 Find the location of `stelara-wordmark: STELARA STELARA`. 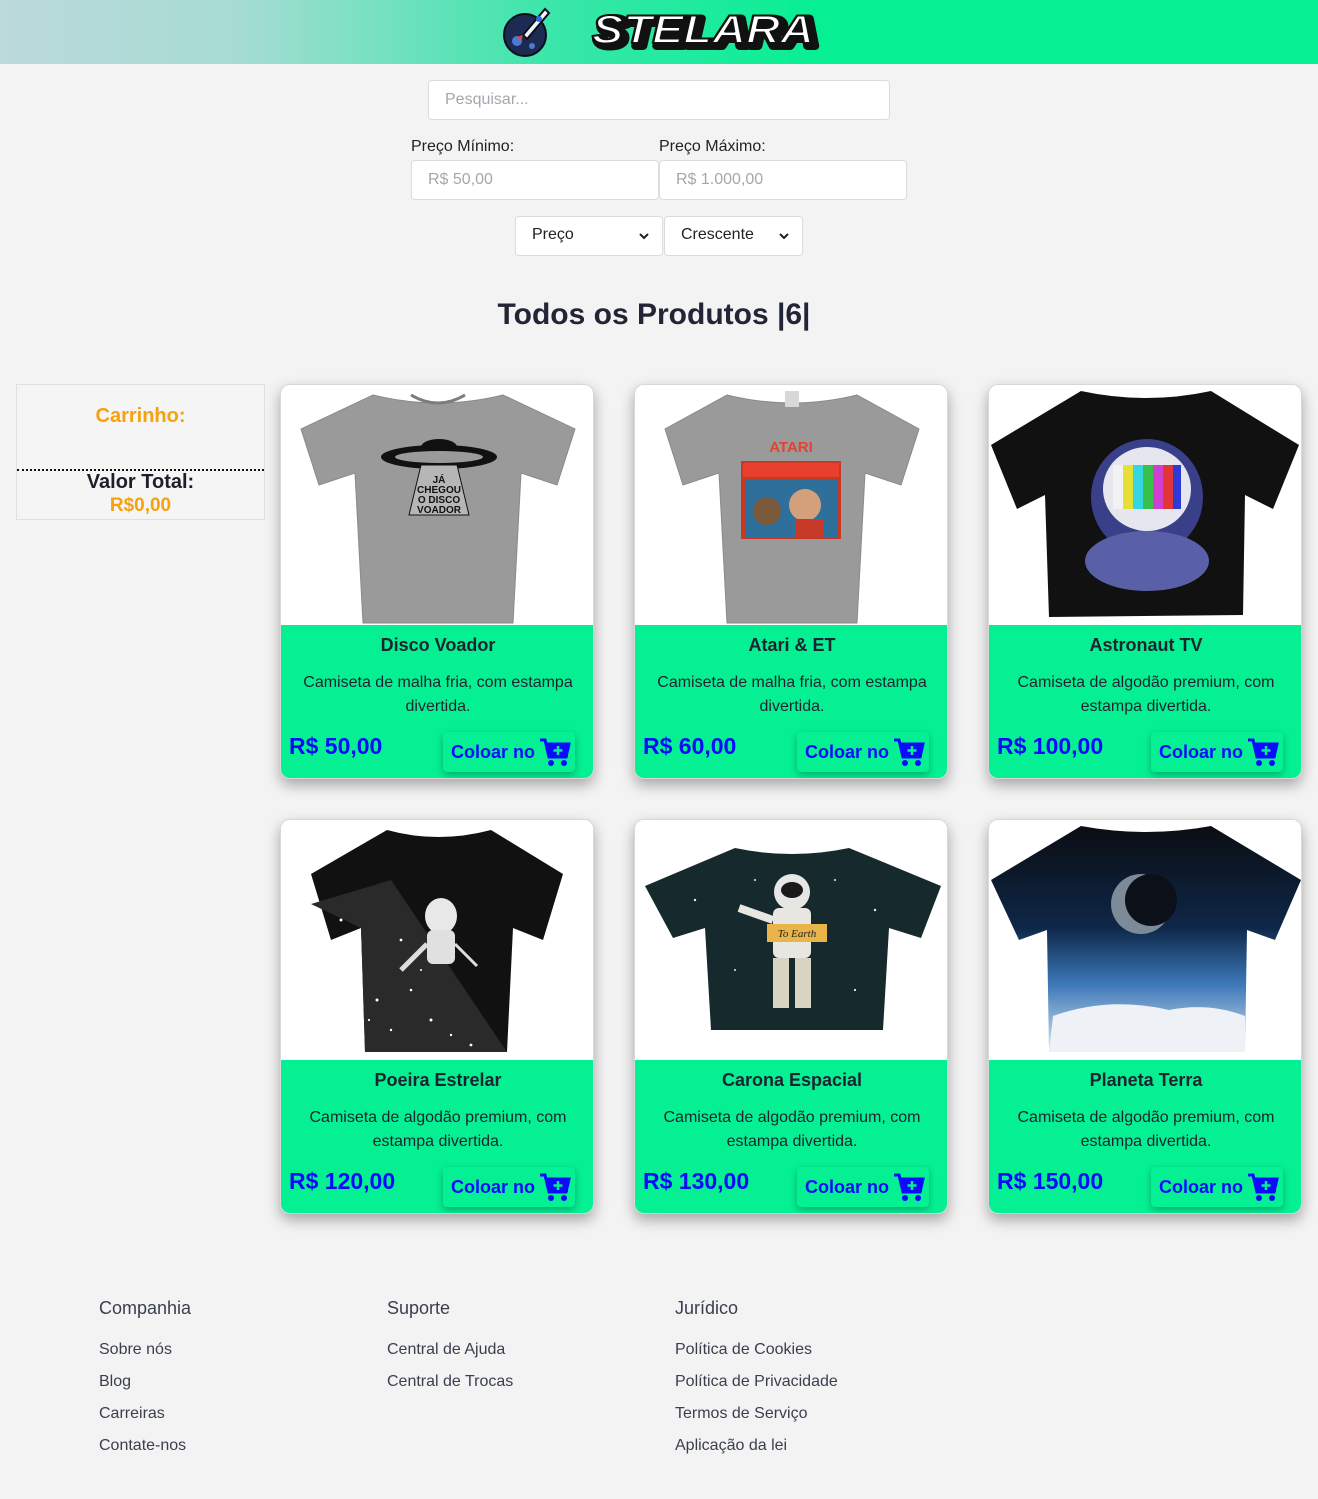

stelara-wordmark: STELARA STELARA is located at coordinates (706, 31).